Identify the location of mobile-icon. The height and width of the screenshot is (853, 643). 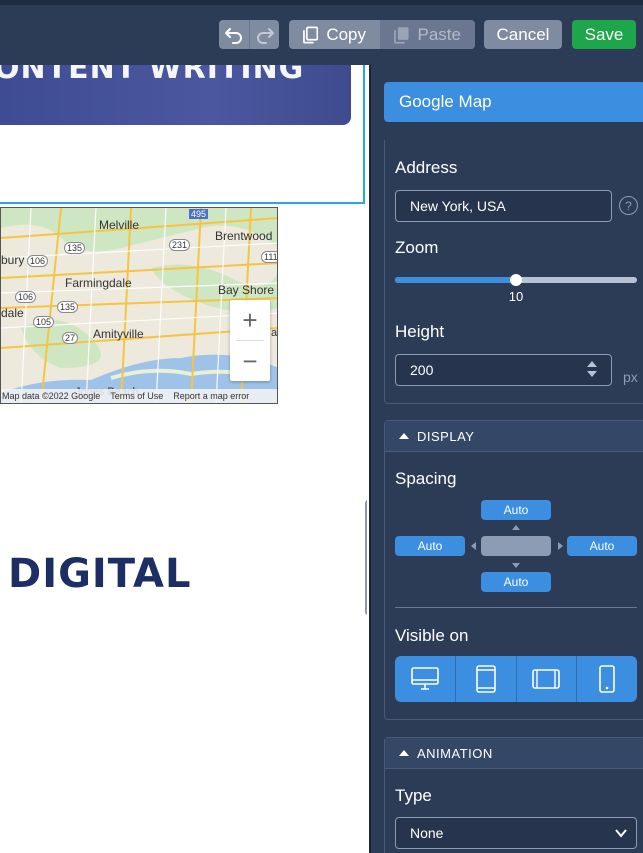
(607, 679).